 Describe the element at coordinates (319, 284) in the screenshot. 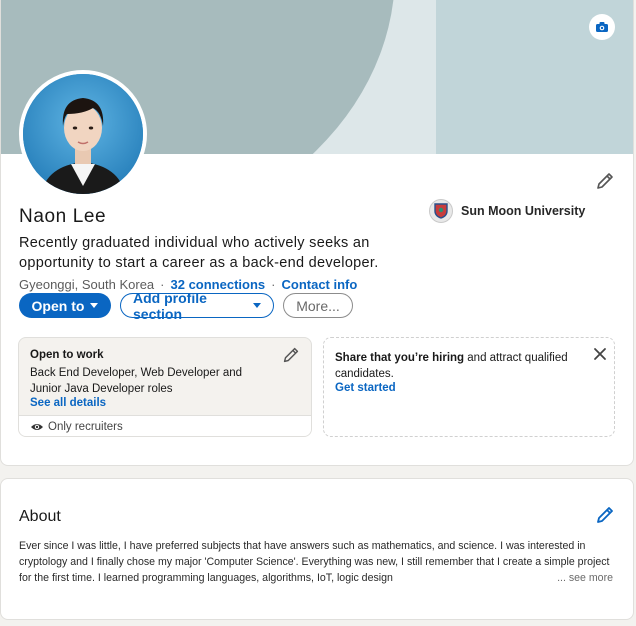

I see `contact-info-link: Contact info` at that location.